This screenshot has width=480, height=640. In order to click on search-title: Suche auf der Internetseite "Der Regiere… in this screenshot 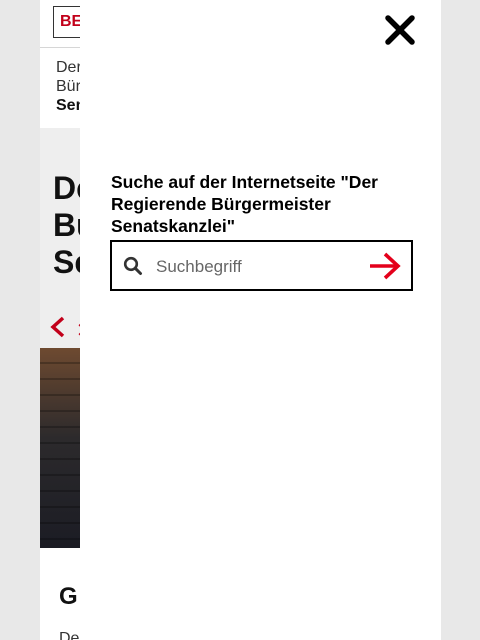, I will do `click(244, 204)`.